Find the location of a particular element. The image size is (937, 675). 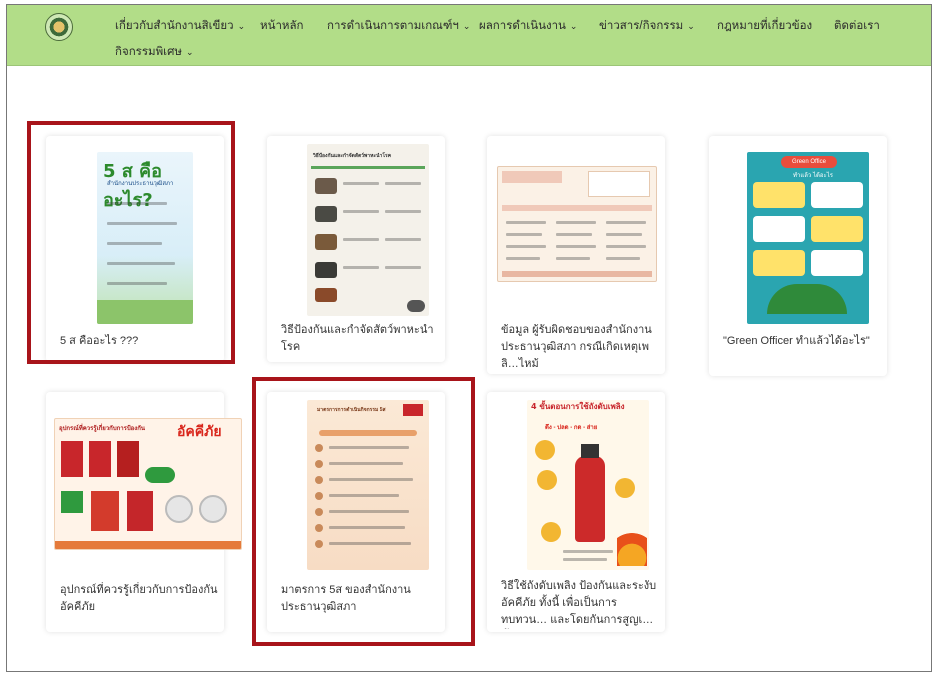

nav-item-laws: กฎหมายที่เกี่ยวข้อง is located at coordinates (764, 26).